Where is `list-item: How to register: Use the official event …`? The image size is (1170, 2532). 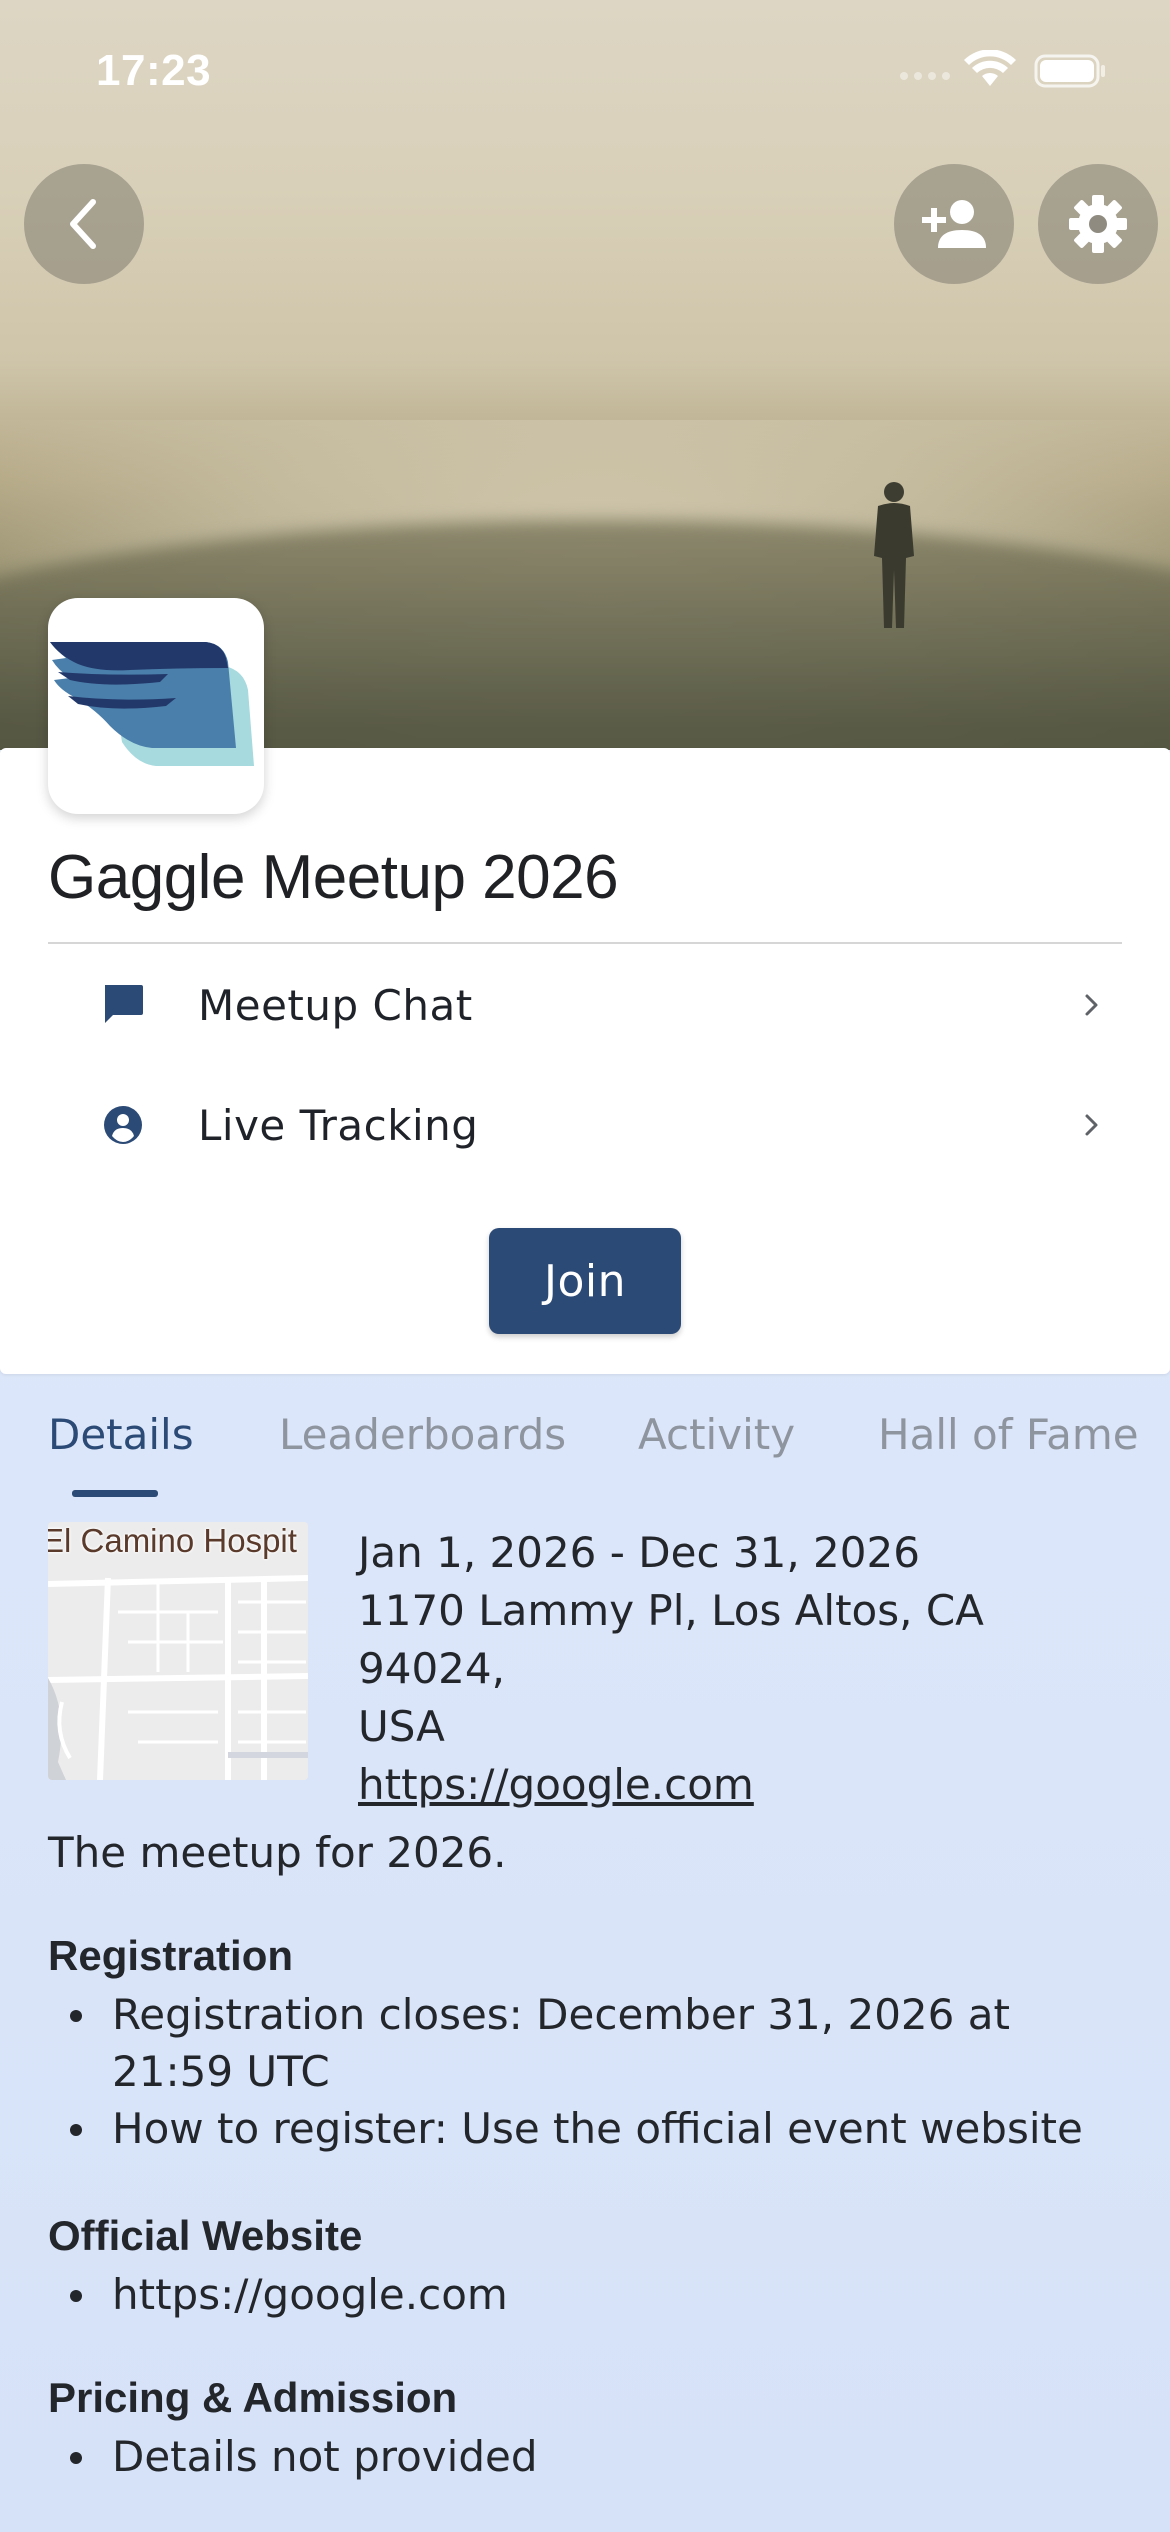
list-item: How to register: Use the official event … is located at coordinates (588, 2128).